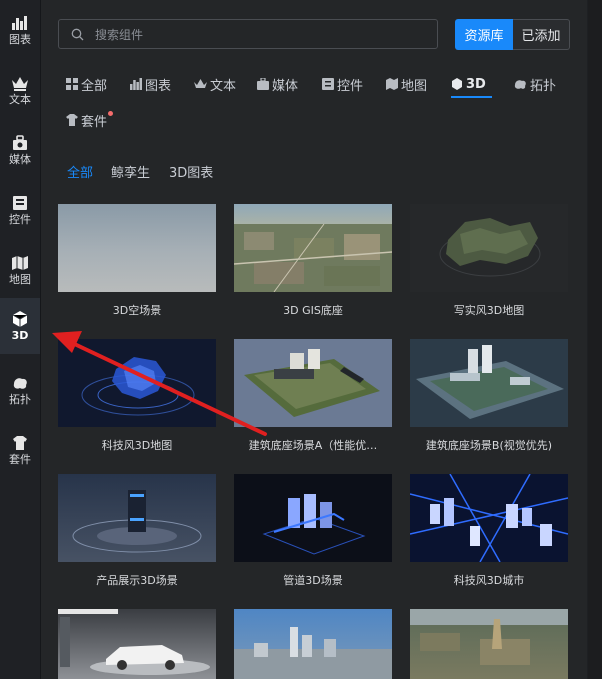  What do you see at coordinates (159, 383) in the screenshot?
I see `annotation-arrow-icon` at bounding box center [159, 383].